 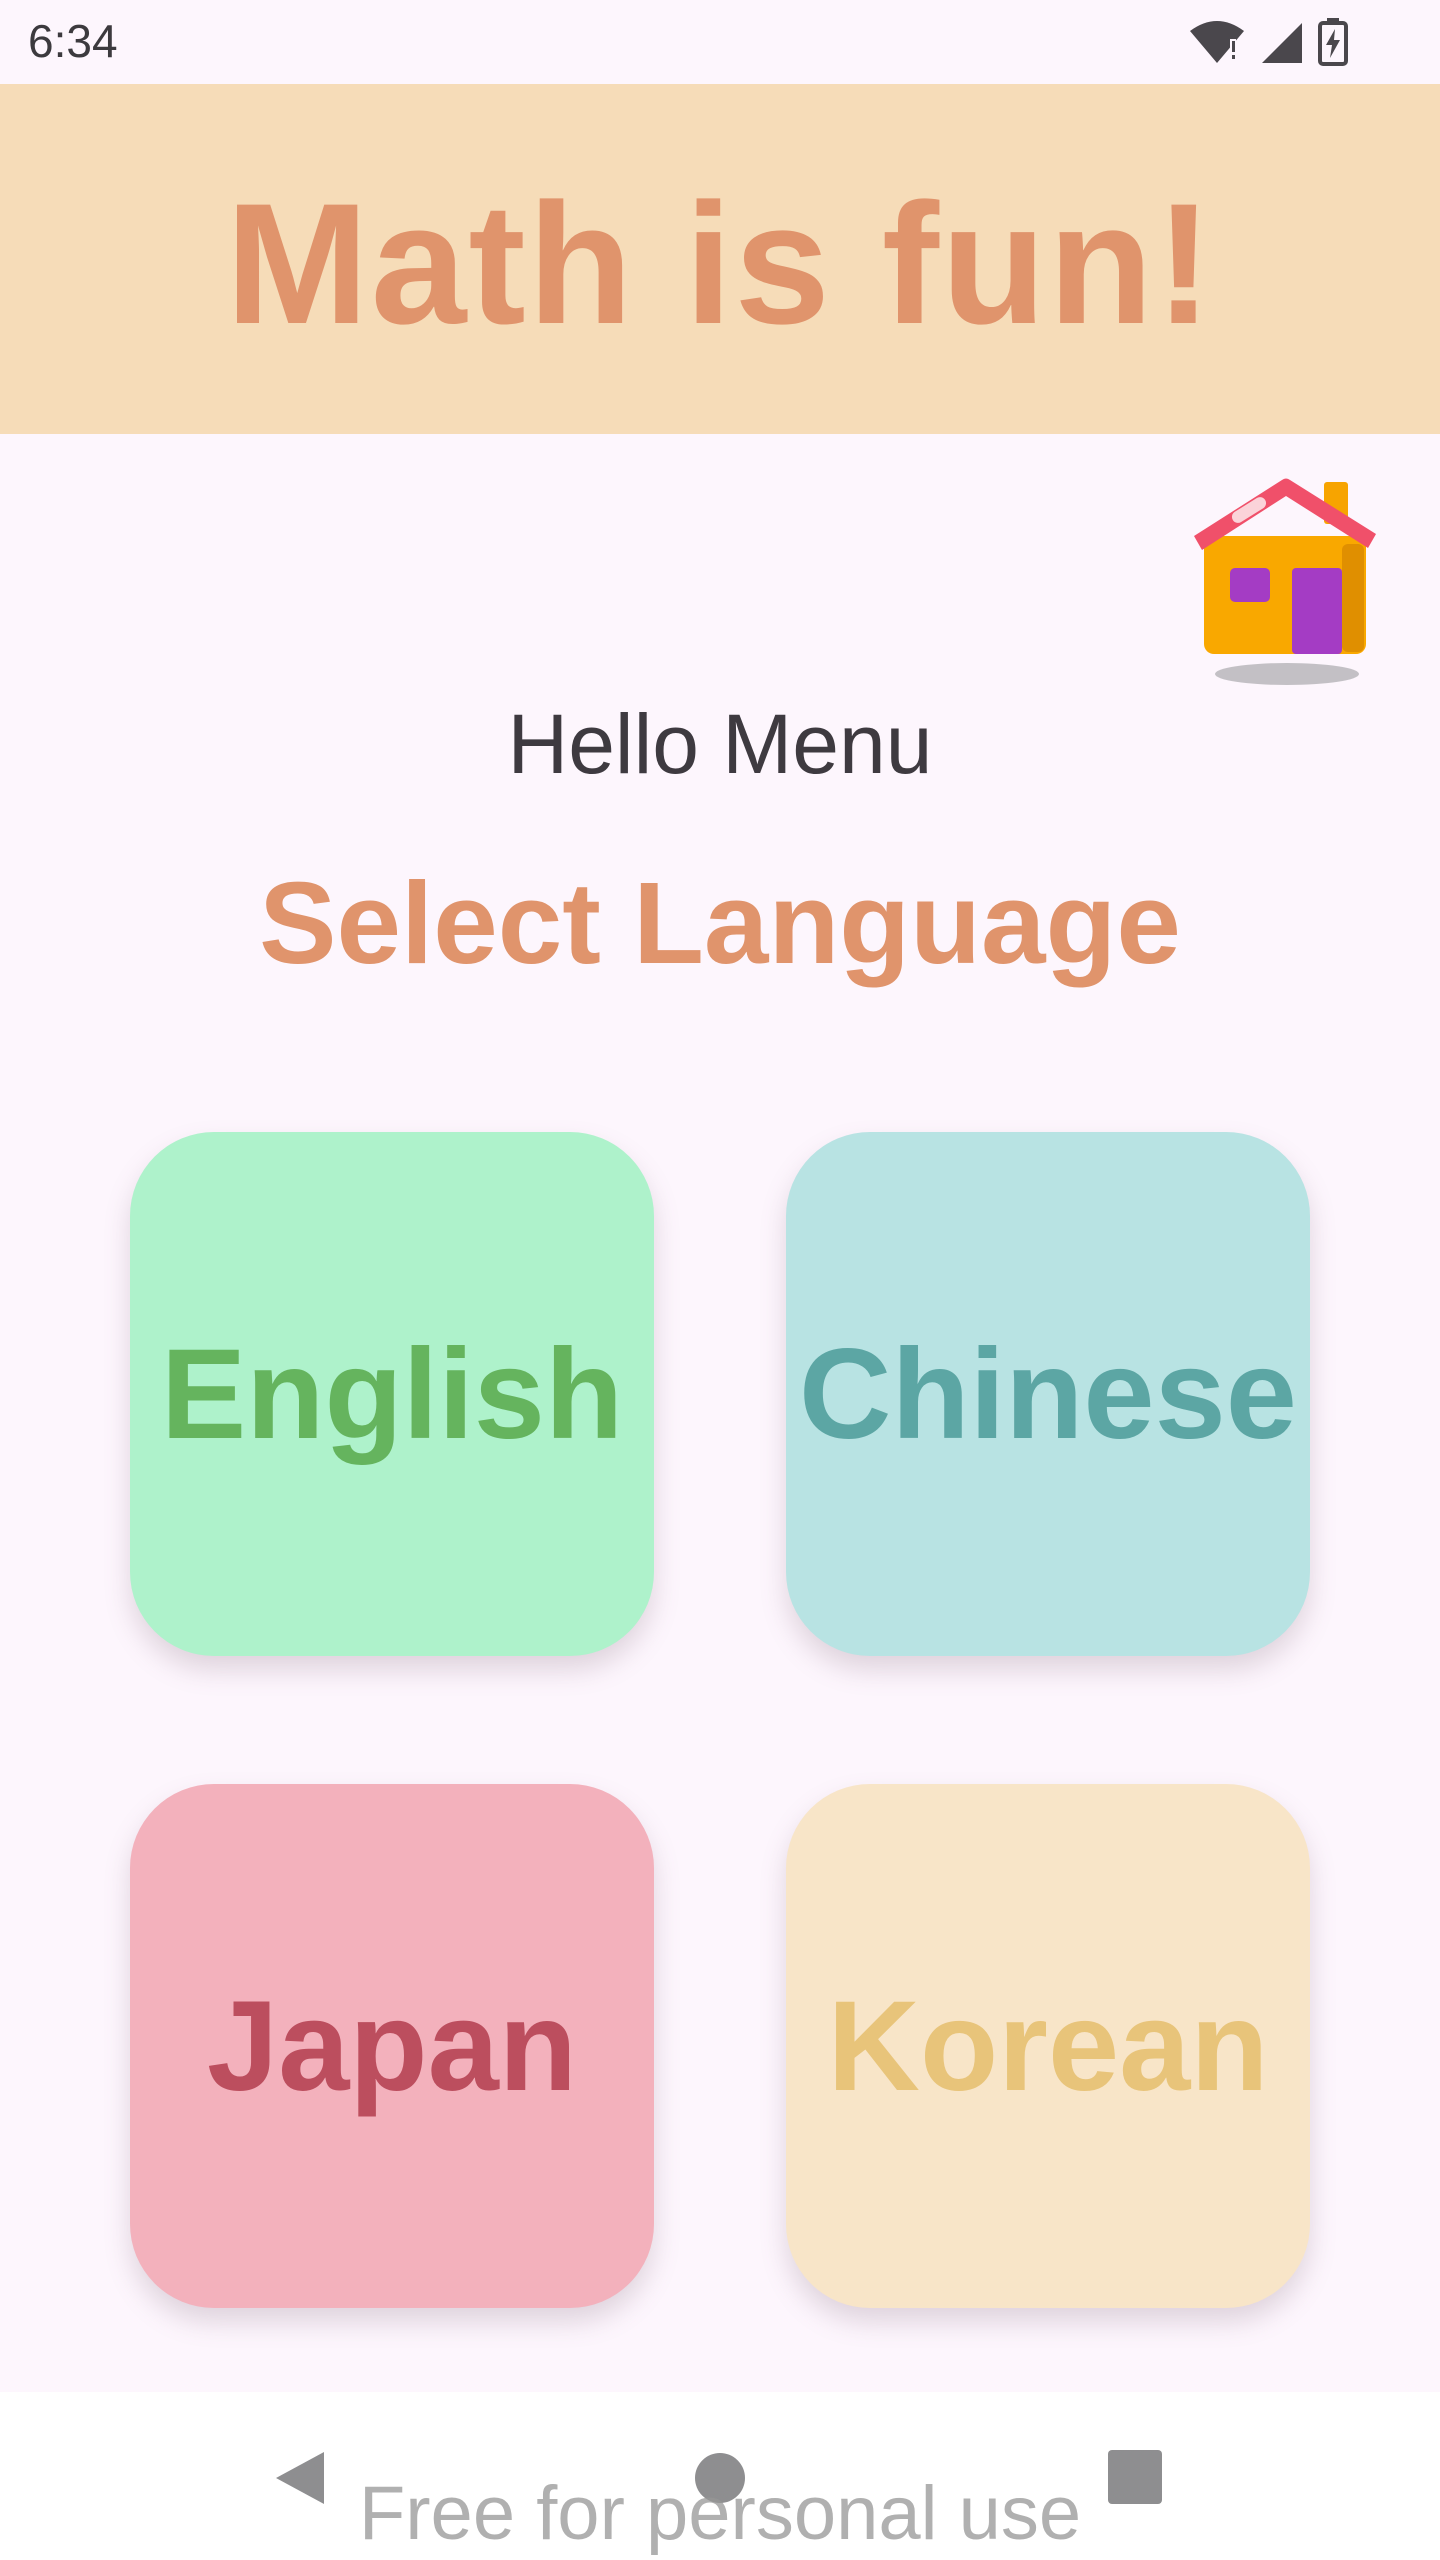 I want to click on english-button: English, so click(x=392, y=1394).